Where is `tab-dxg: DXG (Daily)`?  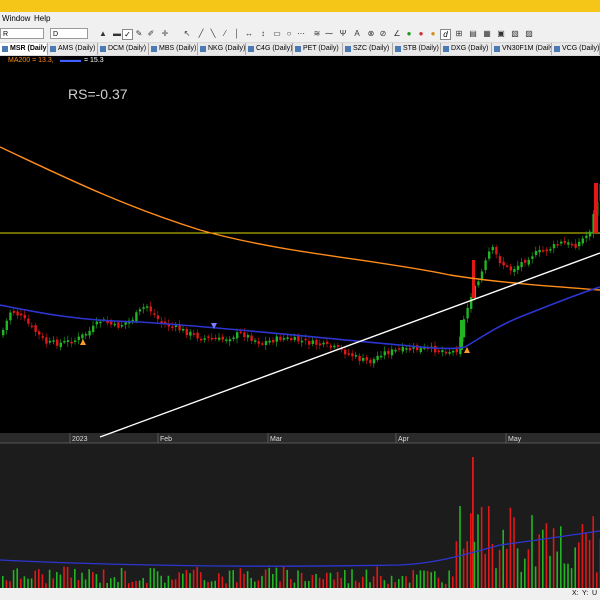
tab-dxg: DXG (Daily) is located at coordinates (466, 49).